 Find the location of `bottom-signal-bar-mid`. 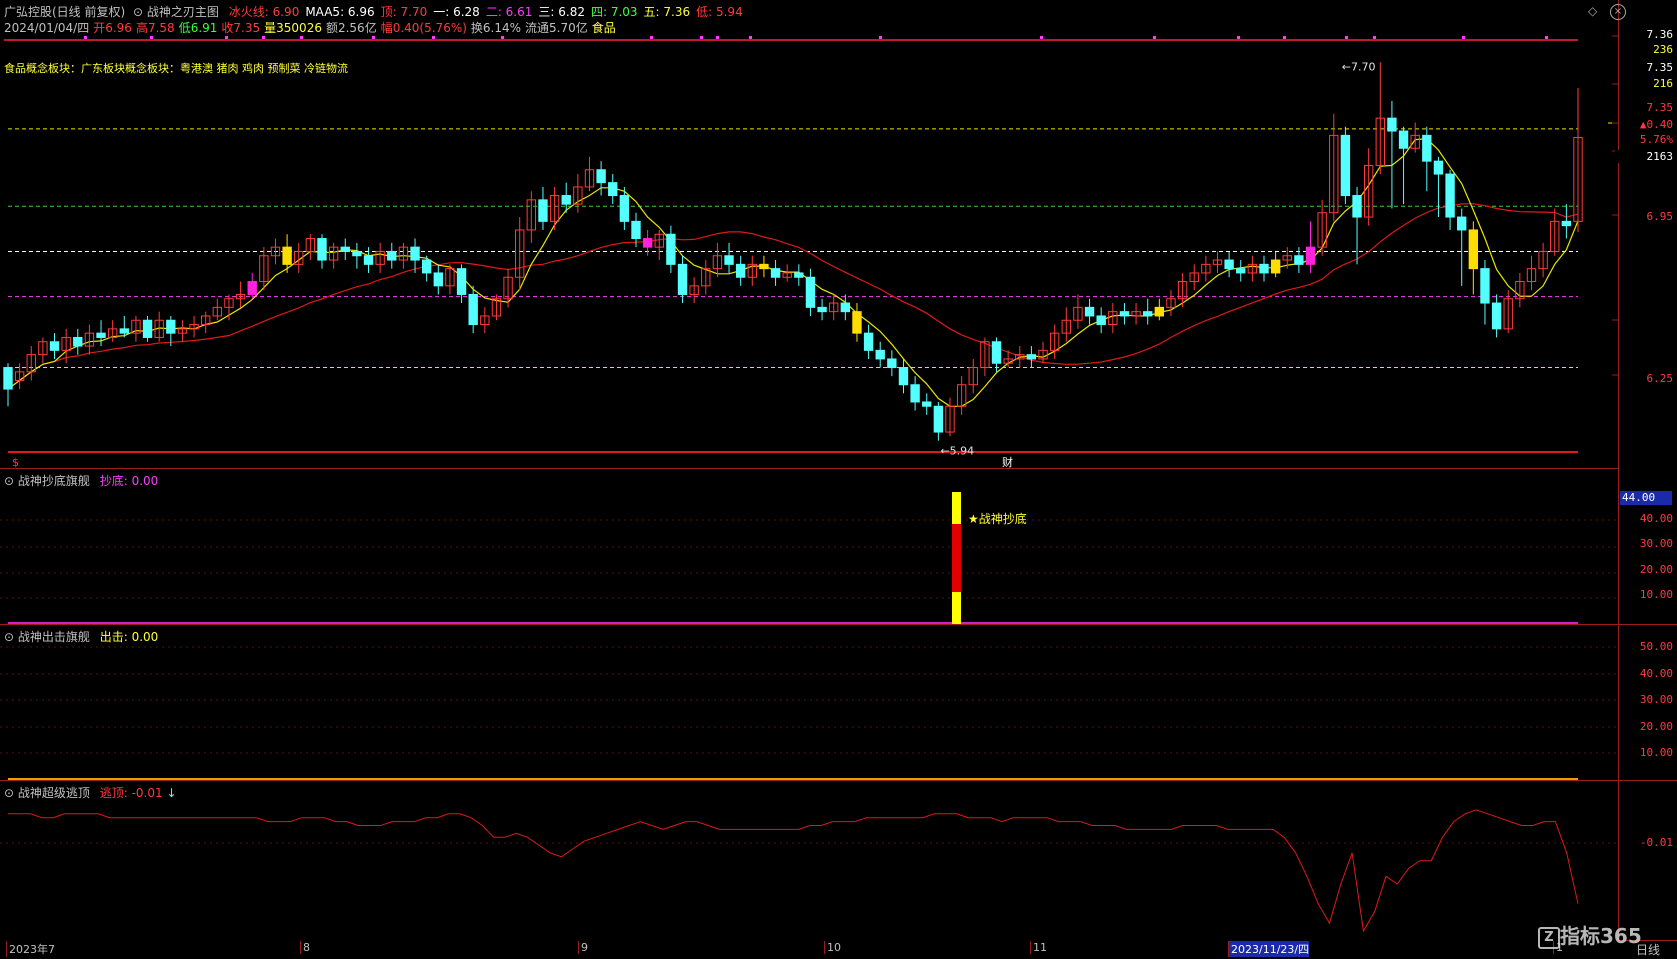

bottom-signal-bar-mid is located at coordinates (956, 558).